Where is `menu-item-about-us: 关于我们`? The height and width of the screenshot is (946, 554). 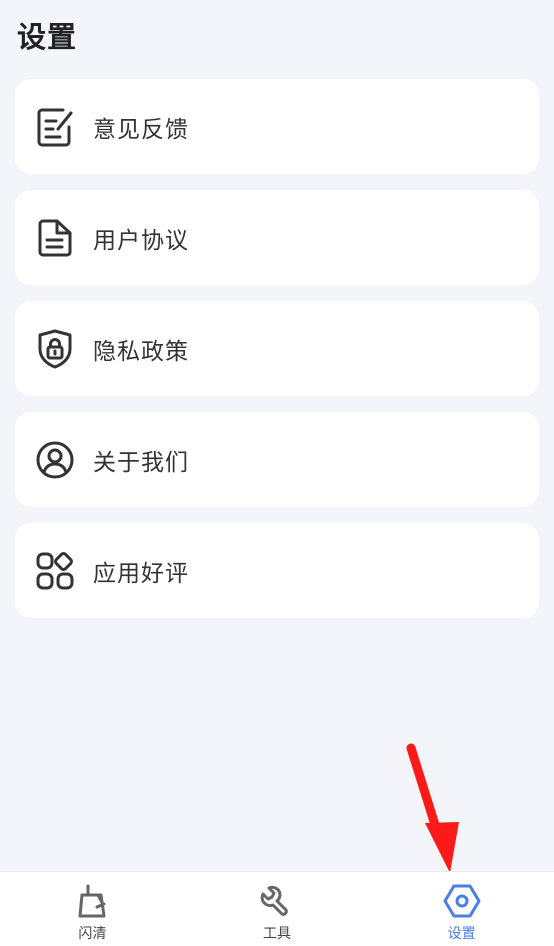 menu-item-about-us: 关于我们 is located at coordinates (277, 459).